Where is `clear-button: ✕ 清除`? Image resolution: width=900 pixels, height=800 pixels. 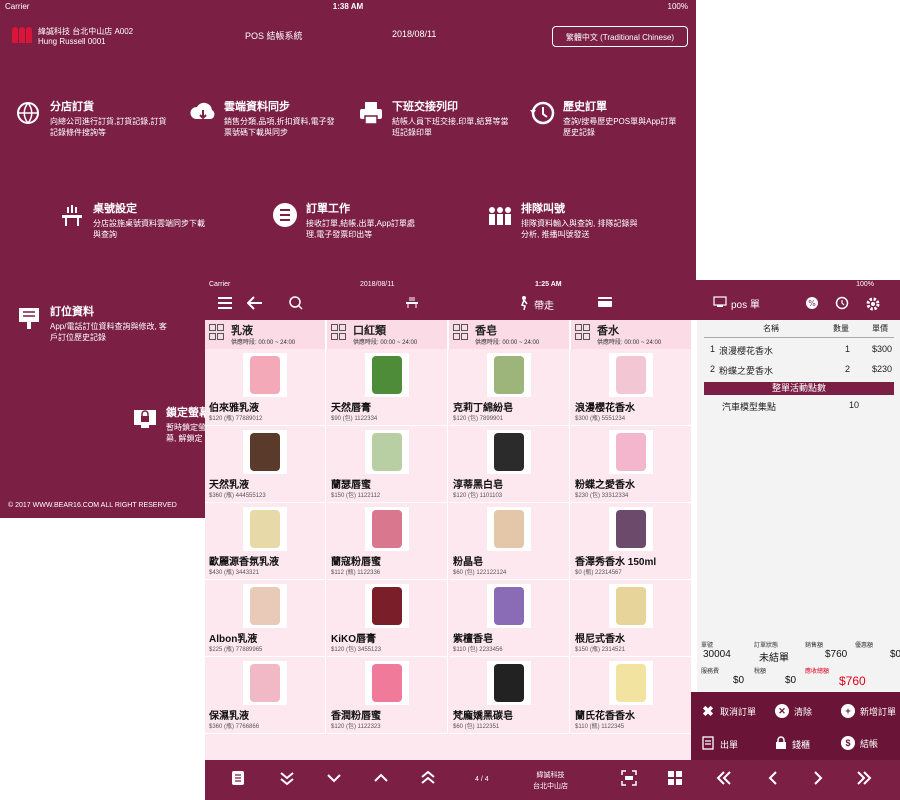 clear-button: ✕ 清除 is located at coordinates (793, 711).